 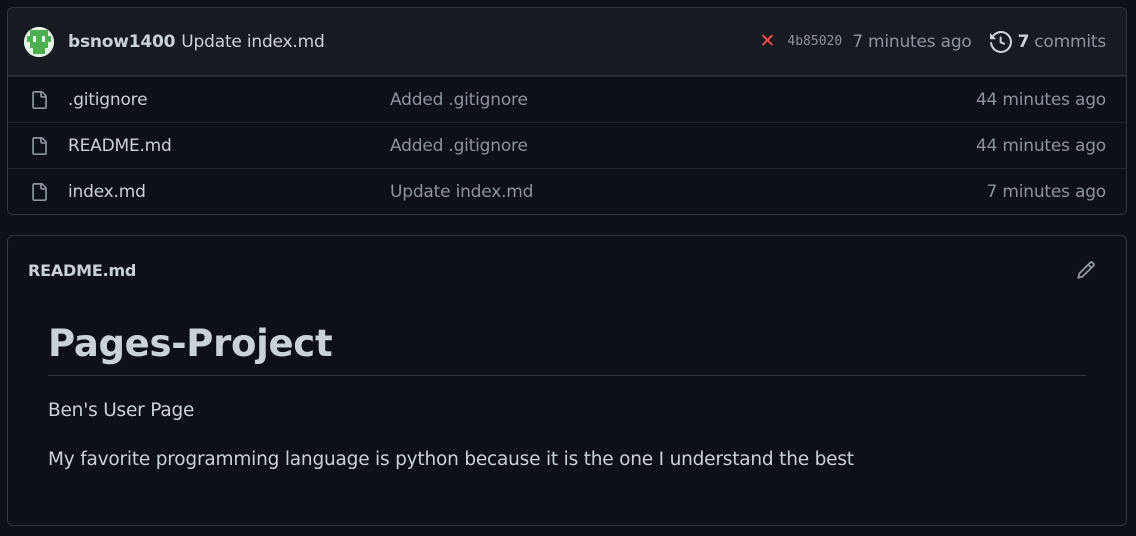 I want to click on file-name-link: .gitignore, so click(x=229, y=100).